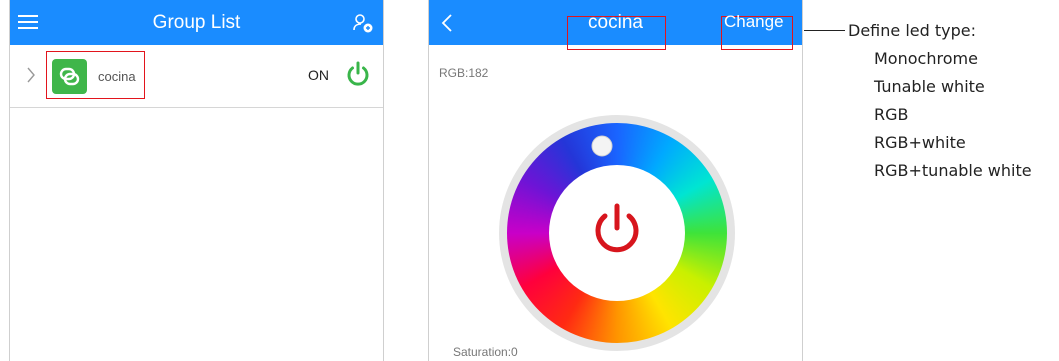 The width and height of the screenshot is (1059, 361). What do you see at coordinates (318, 75) in the screenshot?
I see `group-state: ON` at bounding box center [318, 75].